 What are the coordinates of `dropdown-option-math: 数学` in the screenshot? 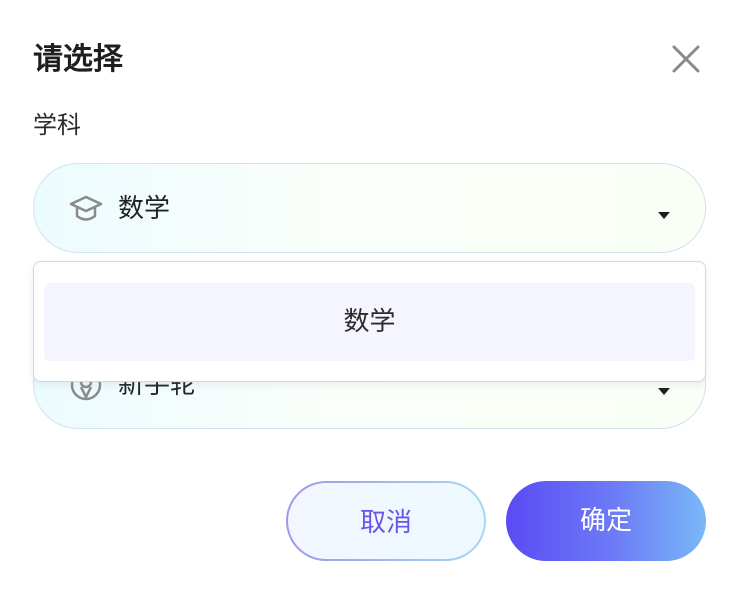 It's located at (369, 322).